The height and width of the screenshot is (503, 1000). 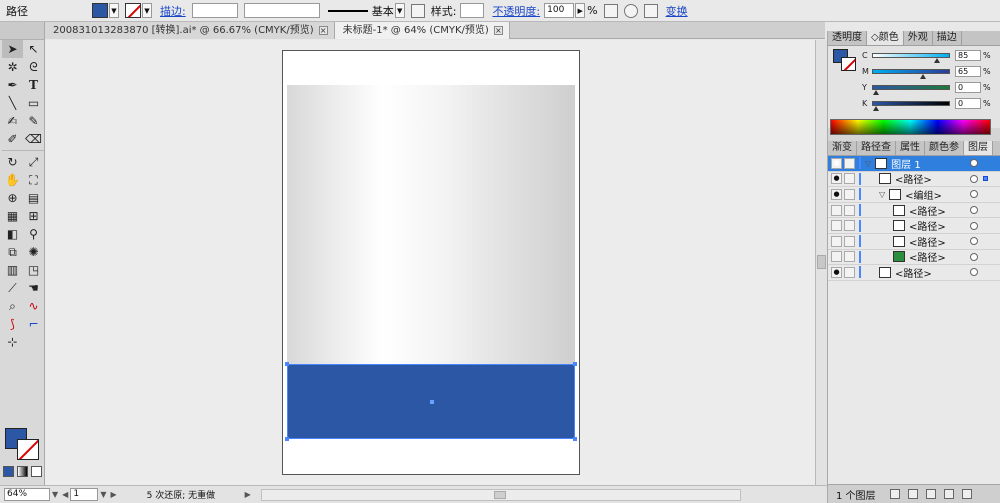 I want to click on eraser-icon: ⌫, so click(x=33, y=139).